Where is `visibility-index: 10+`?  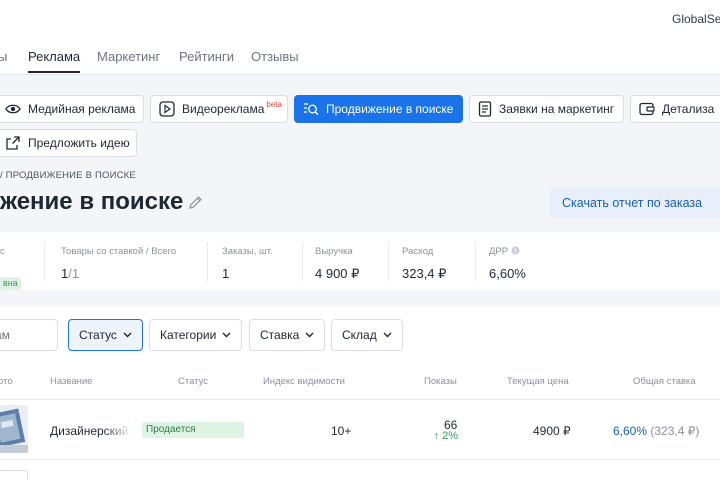
visibility-index: 10+ is located at coordinates (341, 431).